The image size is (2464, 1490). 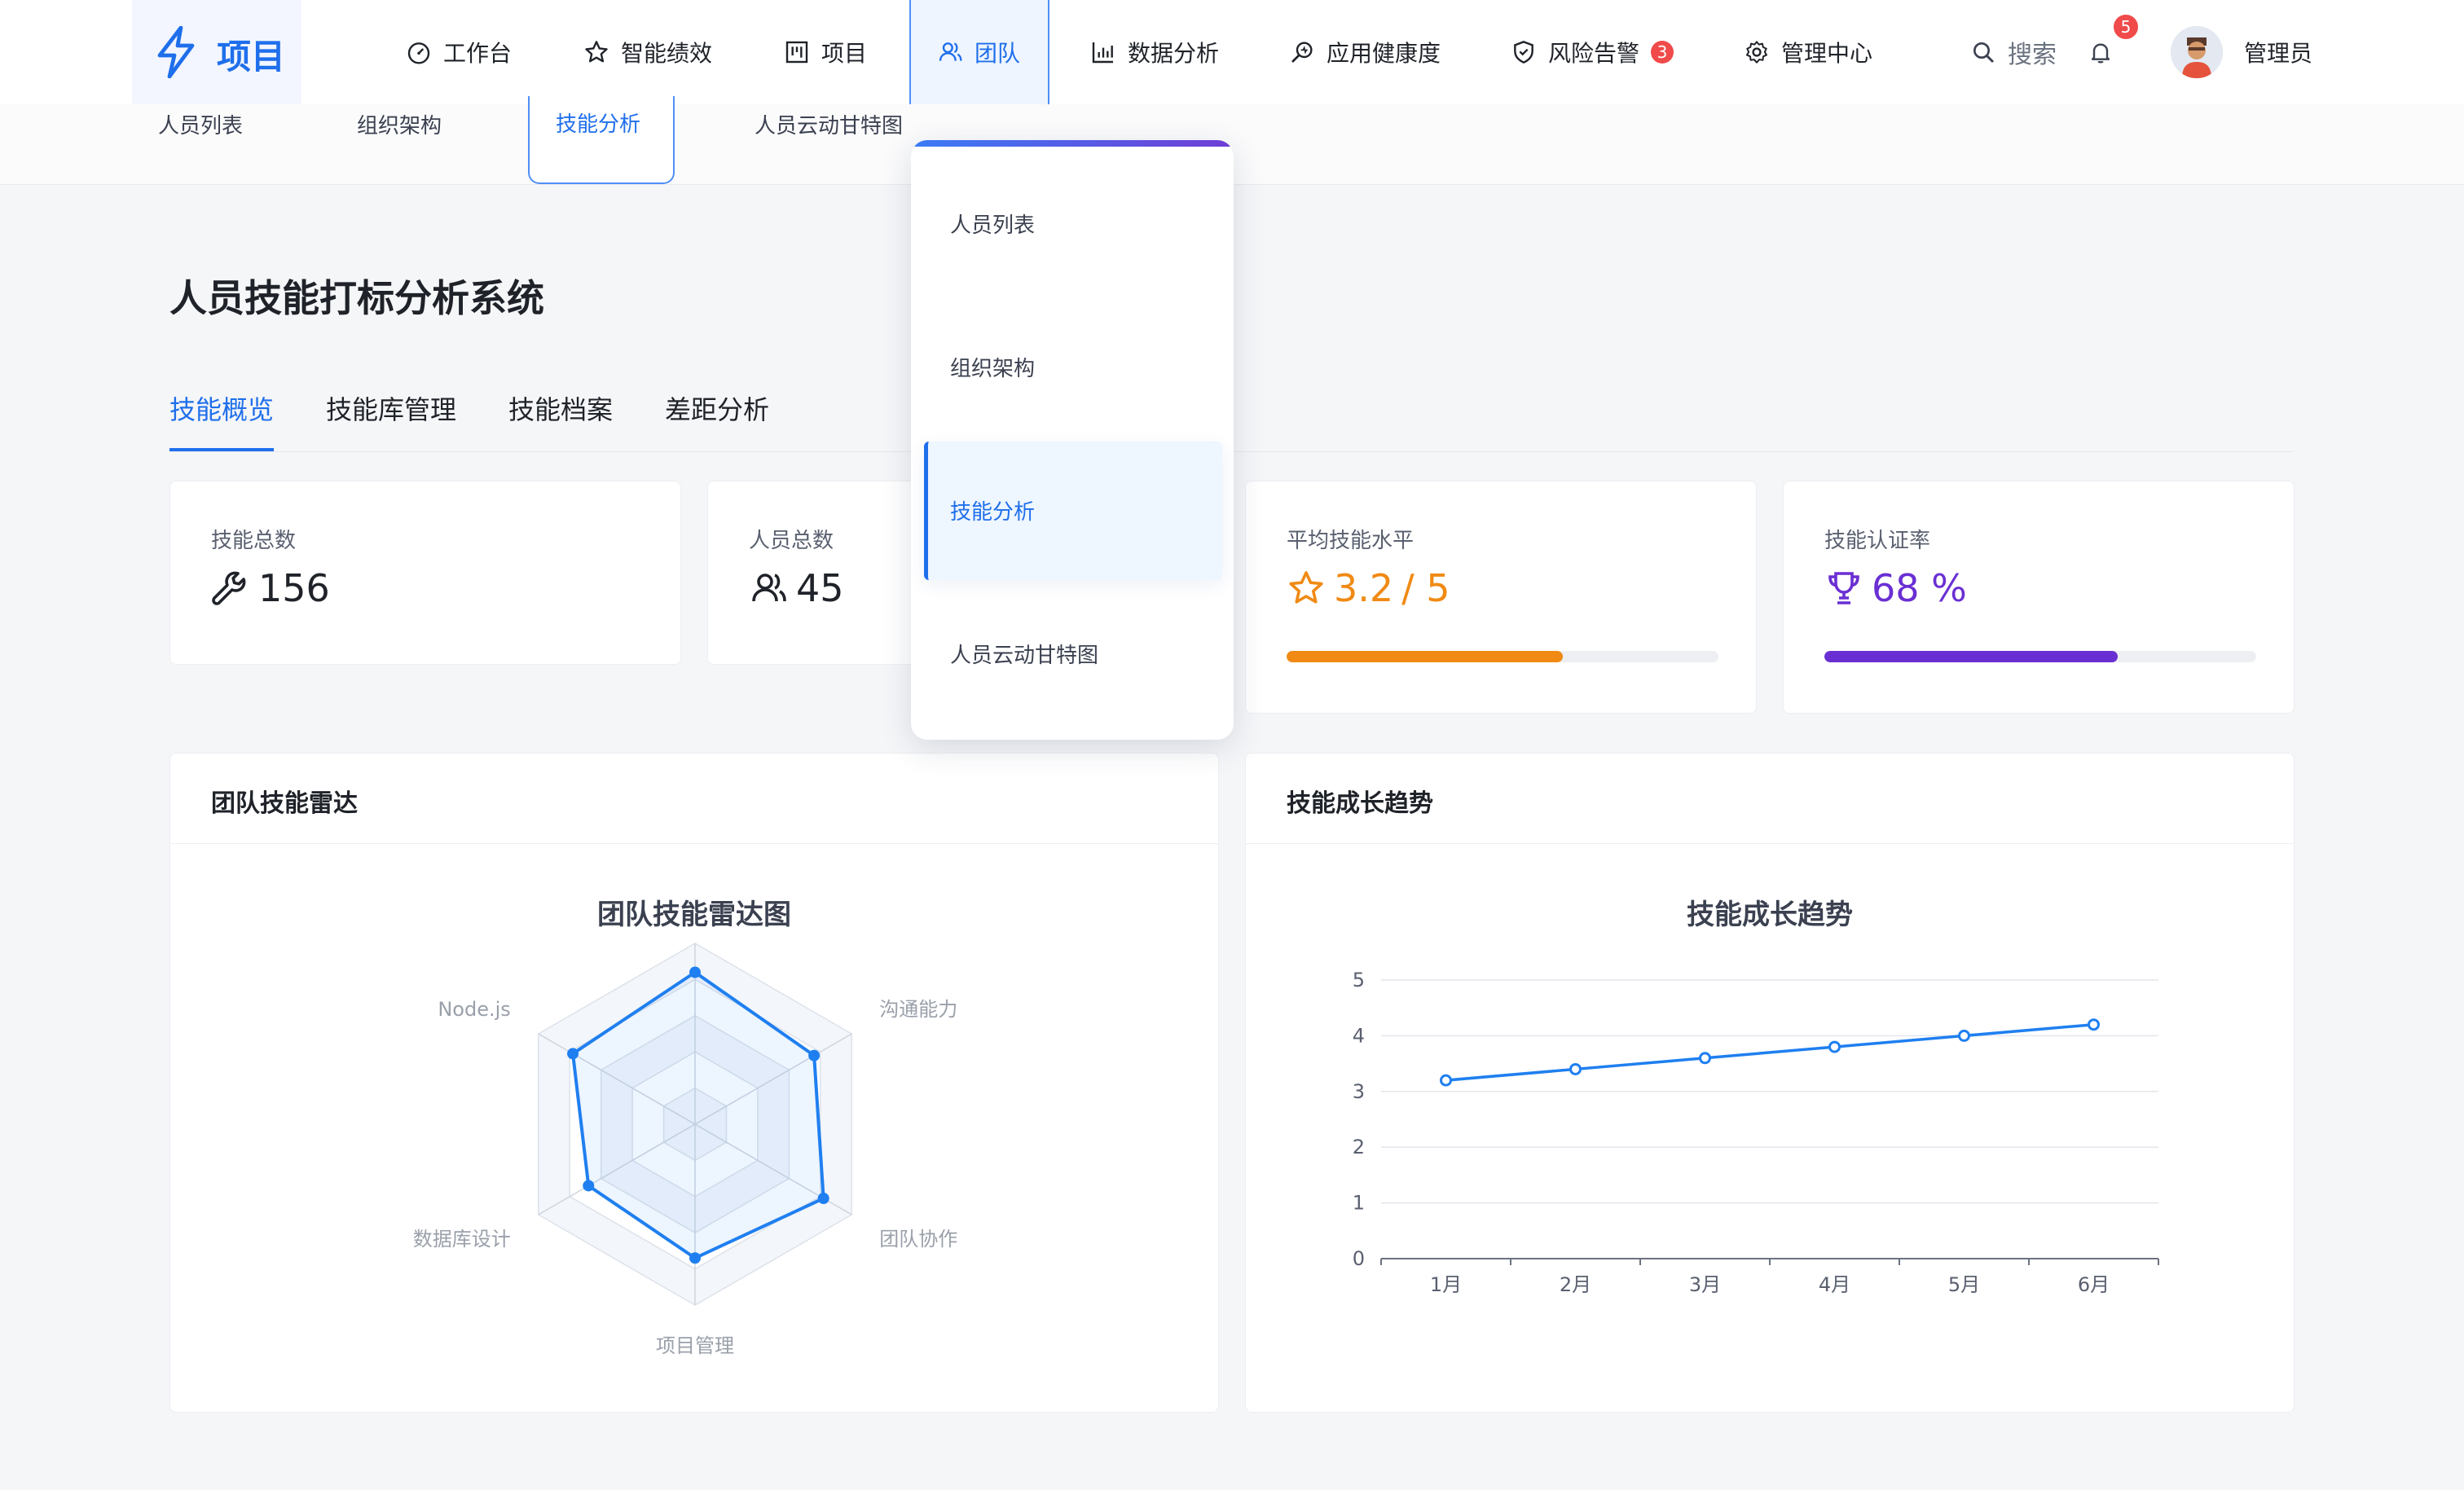 What do you see at coordinates (1756, 1132) in the screenshot?
I see `line-chart: 0 1 2 3 4 5 1月 2月 3月 4月 5月 6月` at bounding box center [1756, 1132].